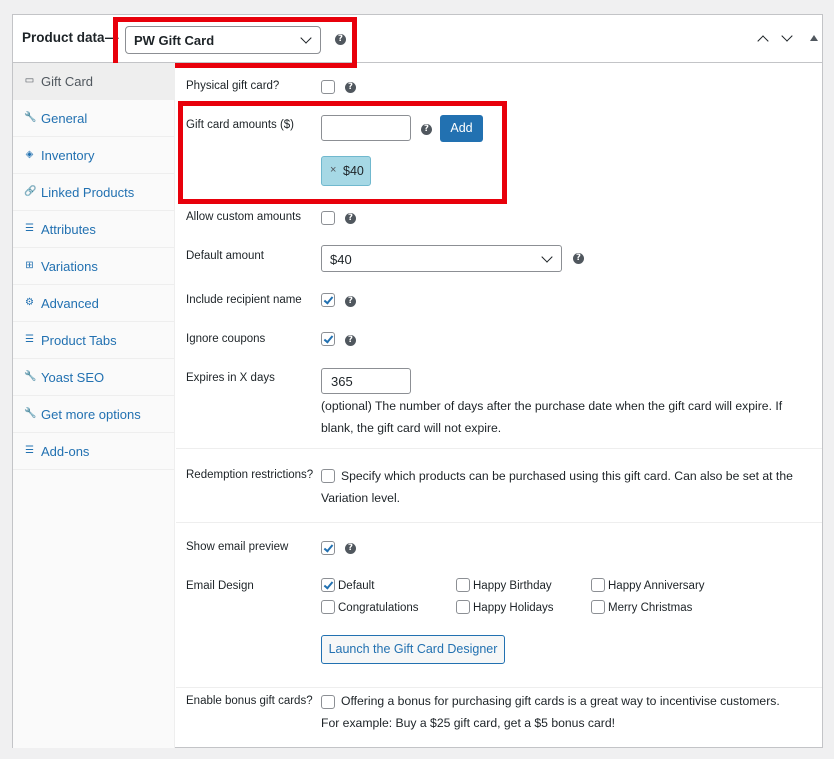 The image size is (834, 759). I want to click on panel-header: Product data — PW Gift Card ?, so click(417, 41).